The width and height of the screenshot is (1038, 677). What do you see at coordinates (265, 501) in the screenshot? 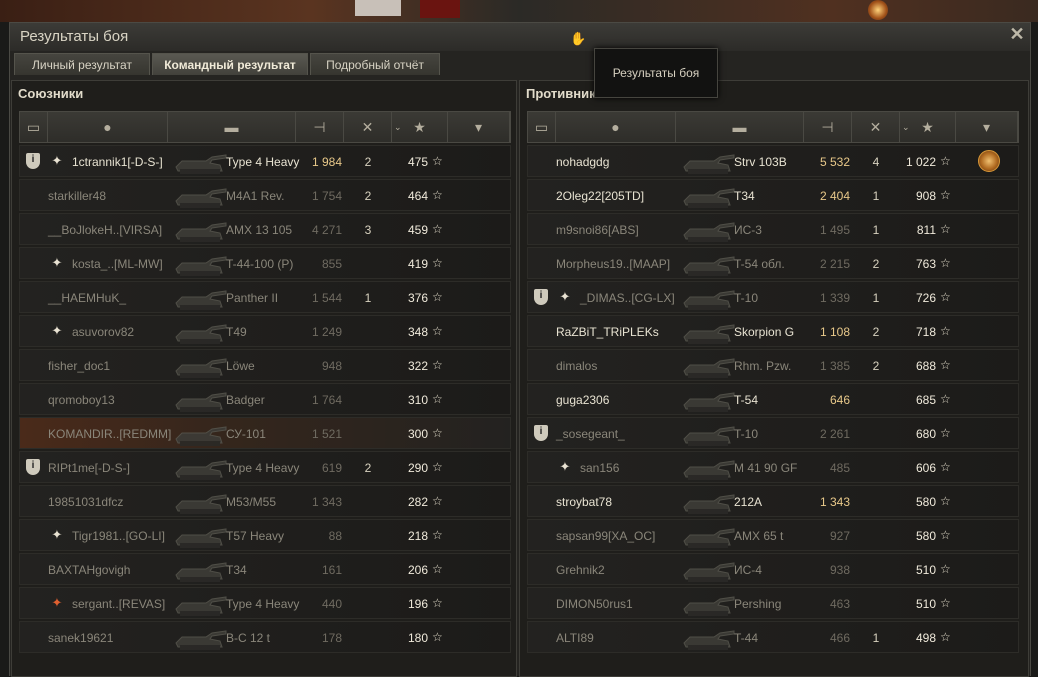
I see `player-row: 19851031dfcz M53/M55 1 343 282 ☆` at bounding box center [265, 501].